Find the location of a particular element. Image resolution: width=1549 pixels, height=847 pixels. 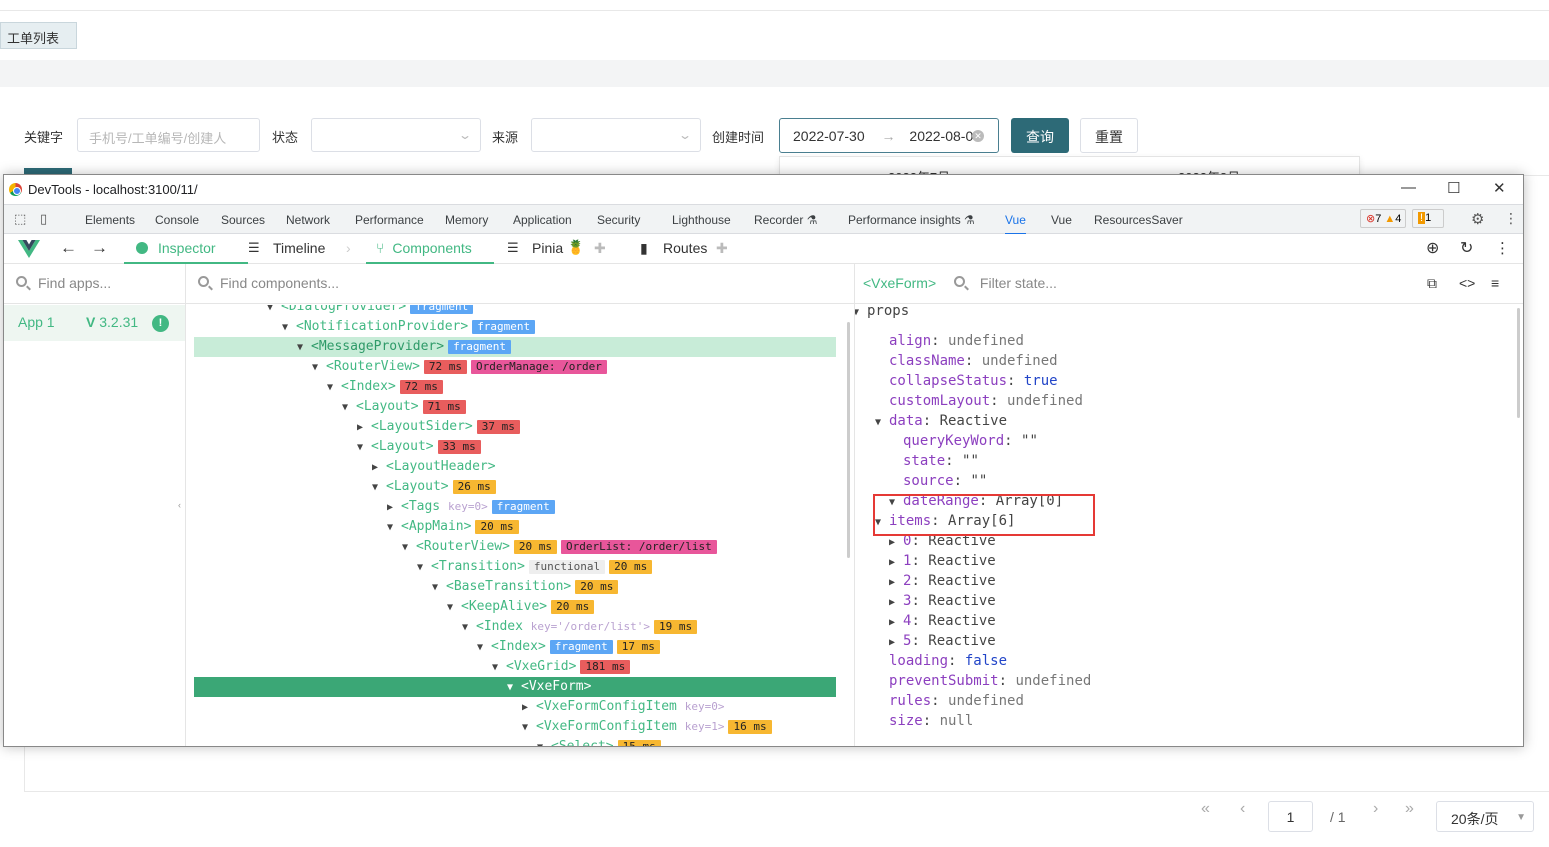

tree-row: ▼ <Index> 72 ms is located at coordinates (516, 387).